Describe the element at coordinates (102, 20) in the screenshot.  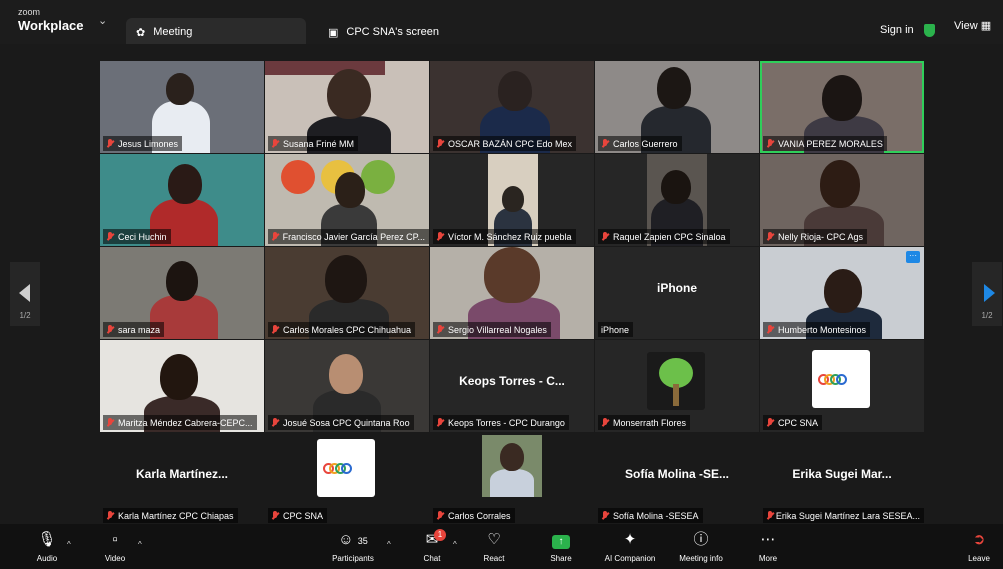
I see `chevron-down-icon: ⌄` at that location.